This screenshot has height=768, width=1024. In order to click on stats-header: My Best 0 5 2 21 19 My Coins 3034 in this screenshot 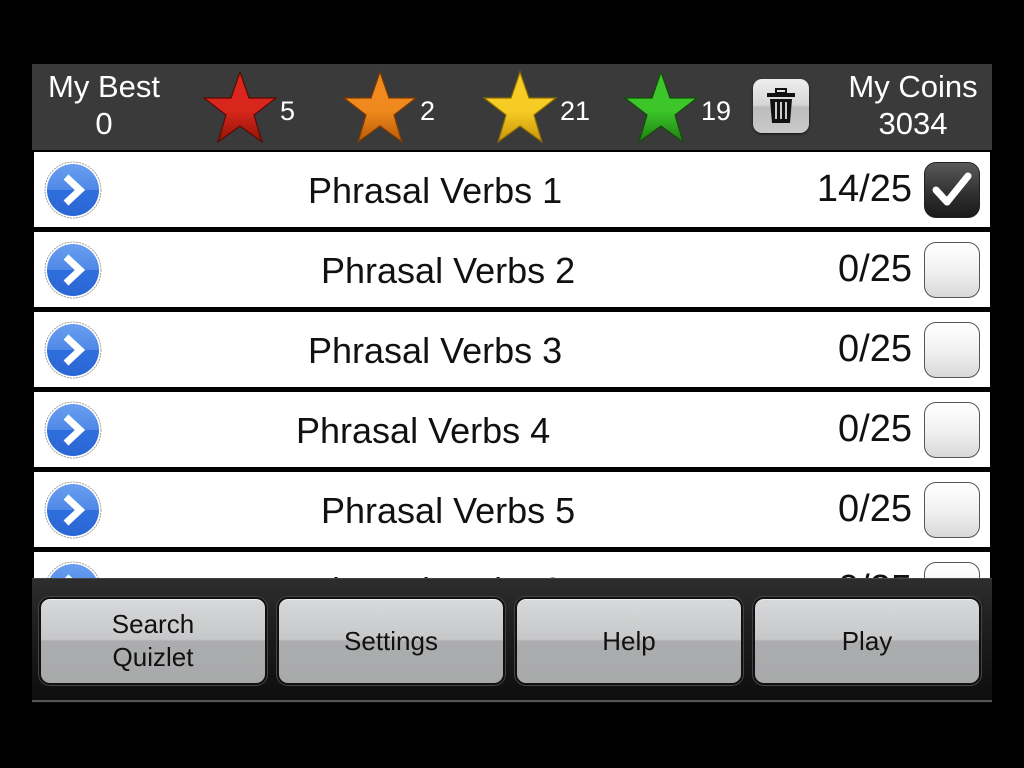, I will do `click(512, 107)`.